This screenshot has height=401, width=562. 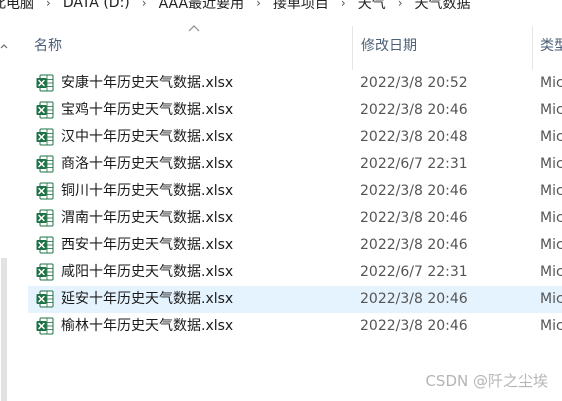 I want to click on file-row: 渭南十年历史天气数据.xlsx 2022/3/8 20:46 Mic, so click(x=295, y=218).